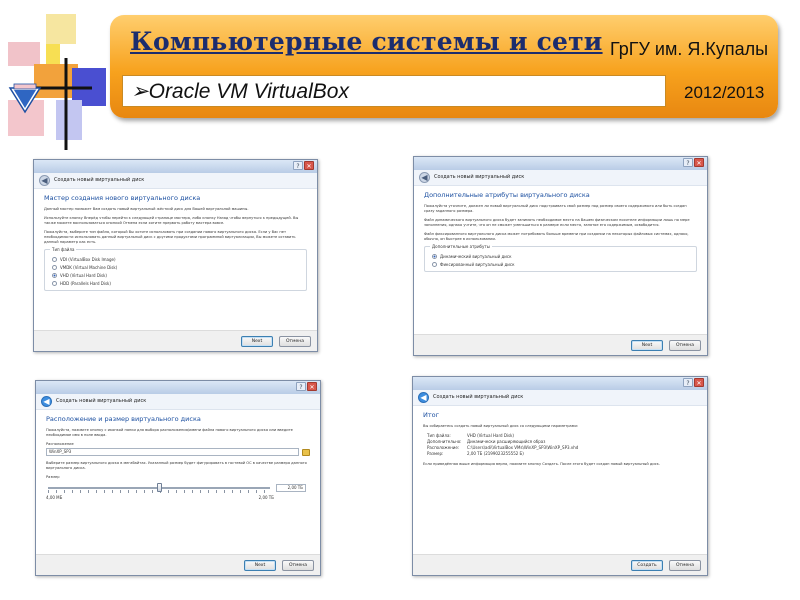 The image size is (800, 600). What do you see at coordinates (306, 452) in the screenshot?
I see `folder-icon` at bounding box center [306, 452].